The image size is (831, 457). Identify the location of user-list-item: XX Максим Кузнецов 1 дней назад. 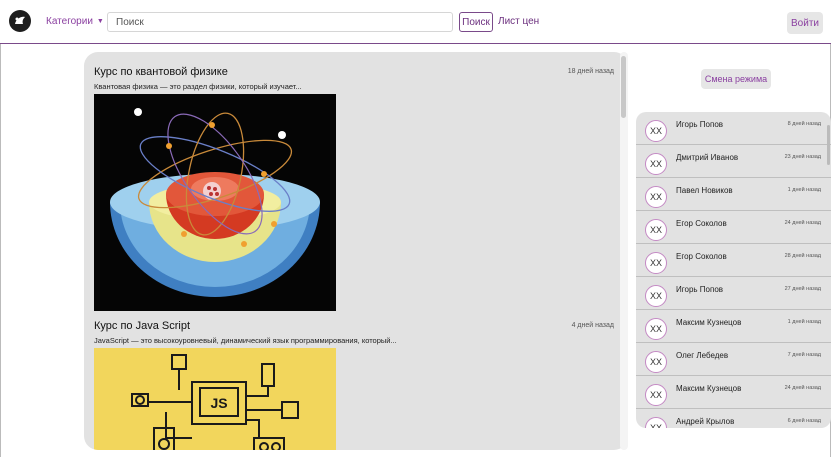
(733, 326).